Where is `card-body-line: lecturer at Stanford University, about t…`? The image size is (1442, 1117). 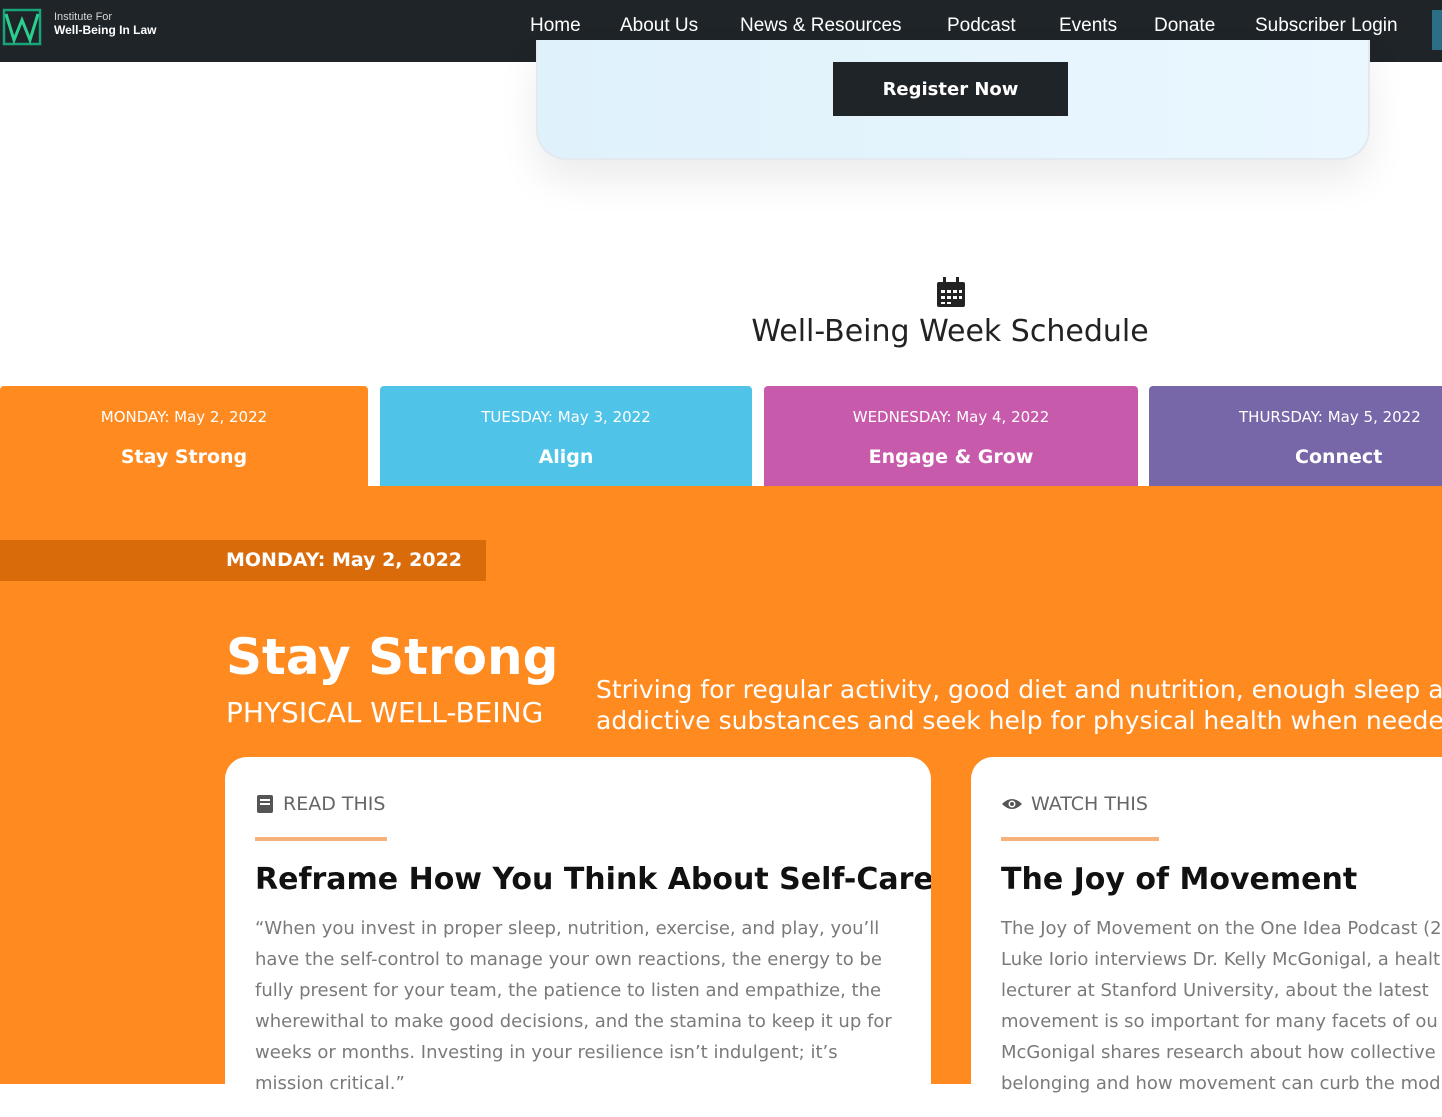
card-body-line: lecturer at Stanford University, about t… is located at coordinates (1215, 990).